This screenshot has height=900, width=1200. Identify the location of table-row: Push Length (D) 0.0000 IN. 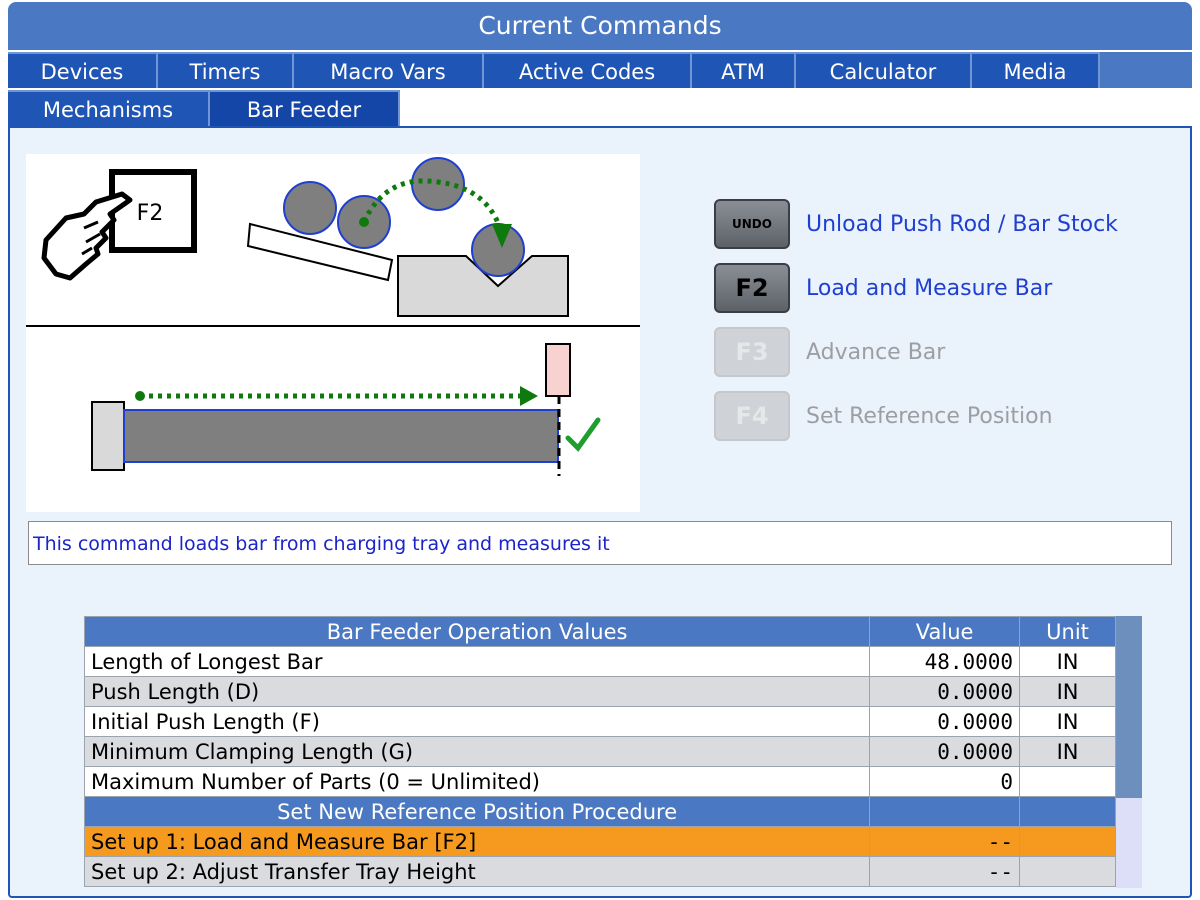
(599, 691).